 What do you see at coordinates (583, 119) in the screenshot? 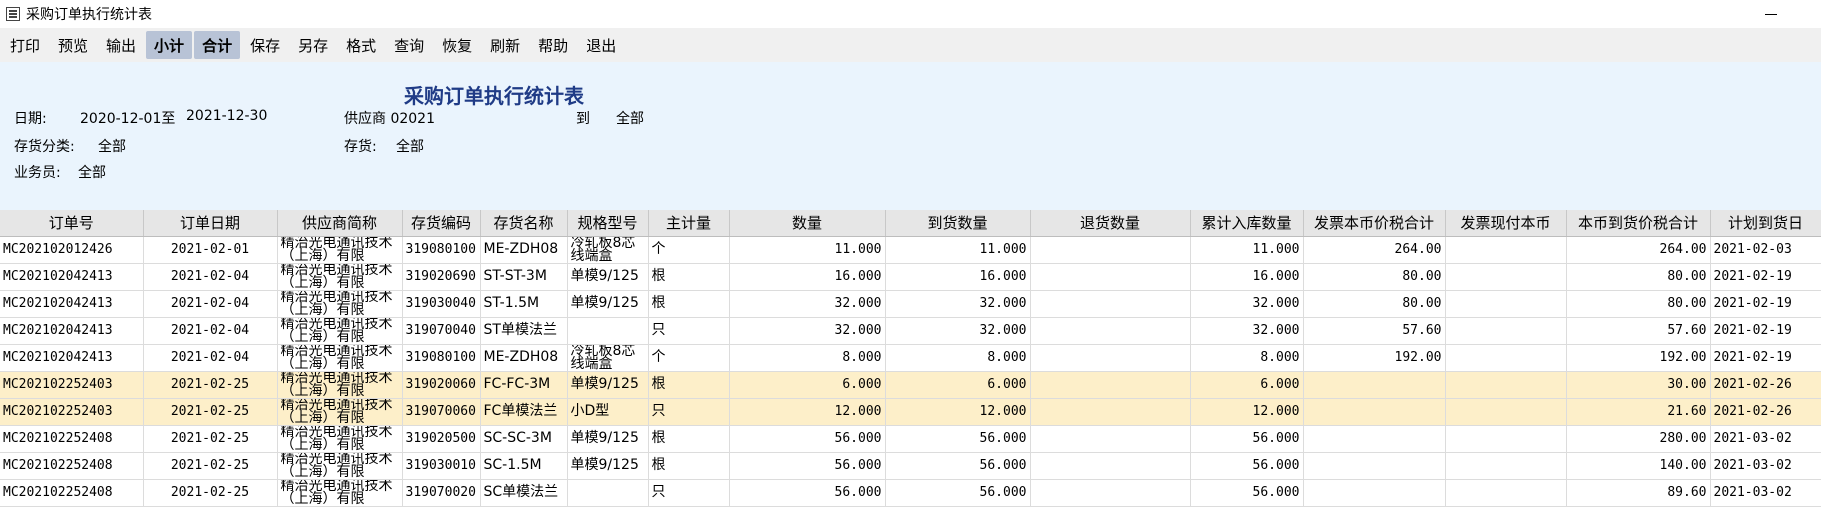
I see `to-label: 到` at bounding box center [583, 119].